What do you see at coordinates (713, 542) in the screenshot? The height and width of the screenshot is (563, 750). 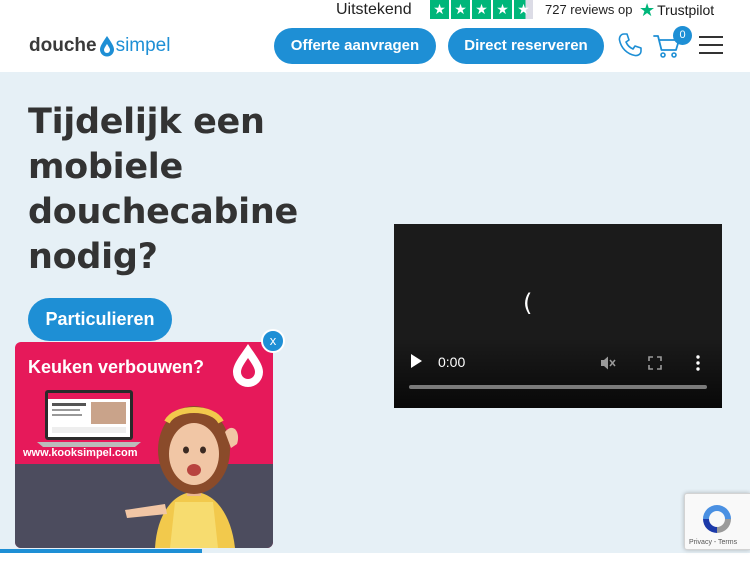 I see `recaptcha-privacy-terms: Privacy - Terms` at bounding box center [713, 542].